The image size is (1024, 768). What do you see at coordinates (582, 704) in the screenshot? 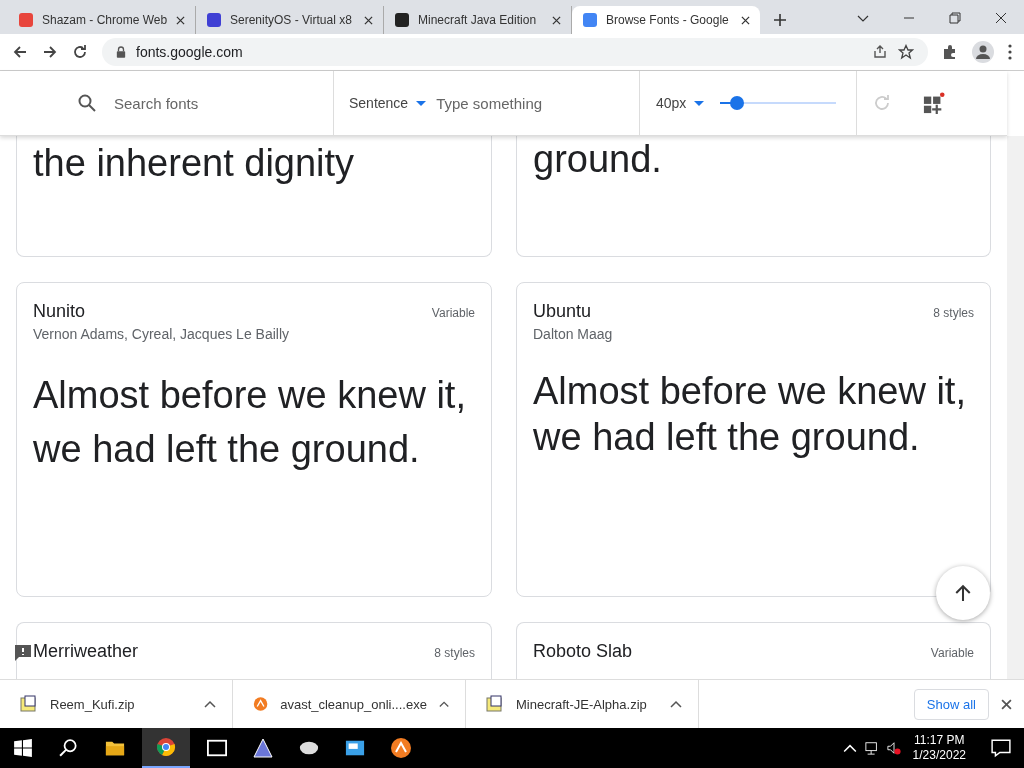
I see `download-filename: Minecraft-JE-Alpha.zip` at bounding box center [582, 704].